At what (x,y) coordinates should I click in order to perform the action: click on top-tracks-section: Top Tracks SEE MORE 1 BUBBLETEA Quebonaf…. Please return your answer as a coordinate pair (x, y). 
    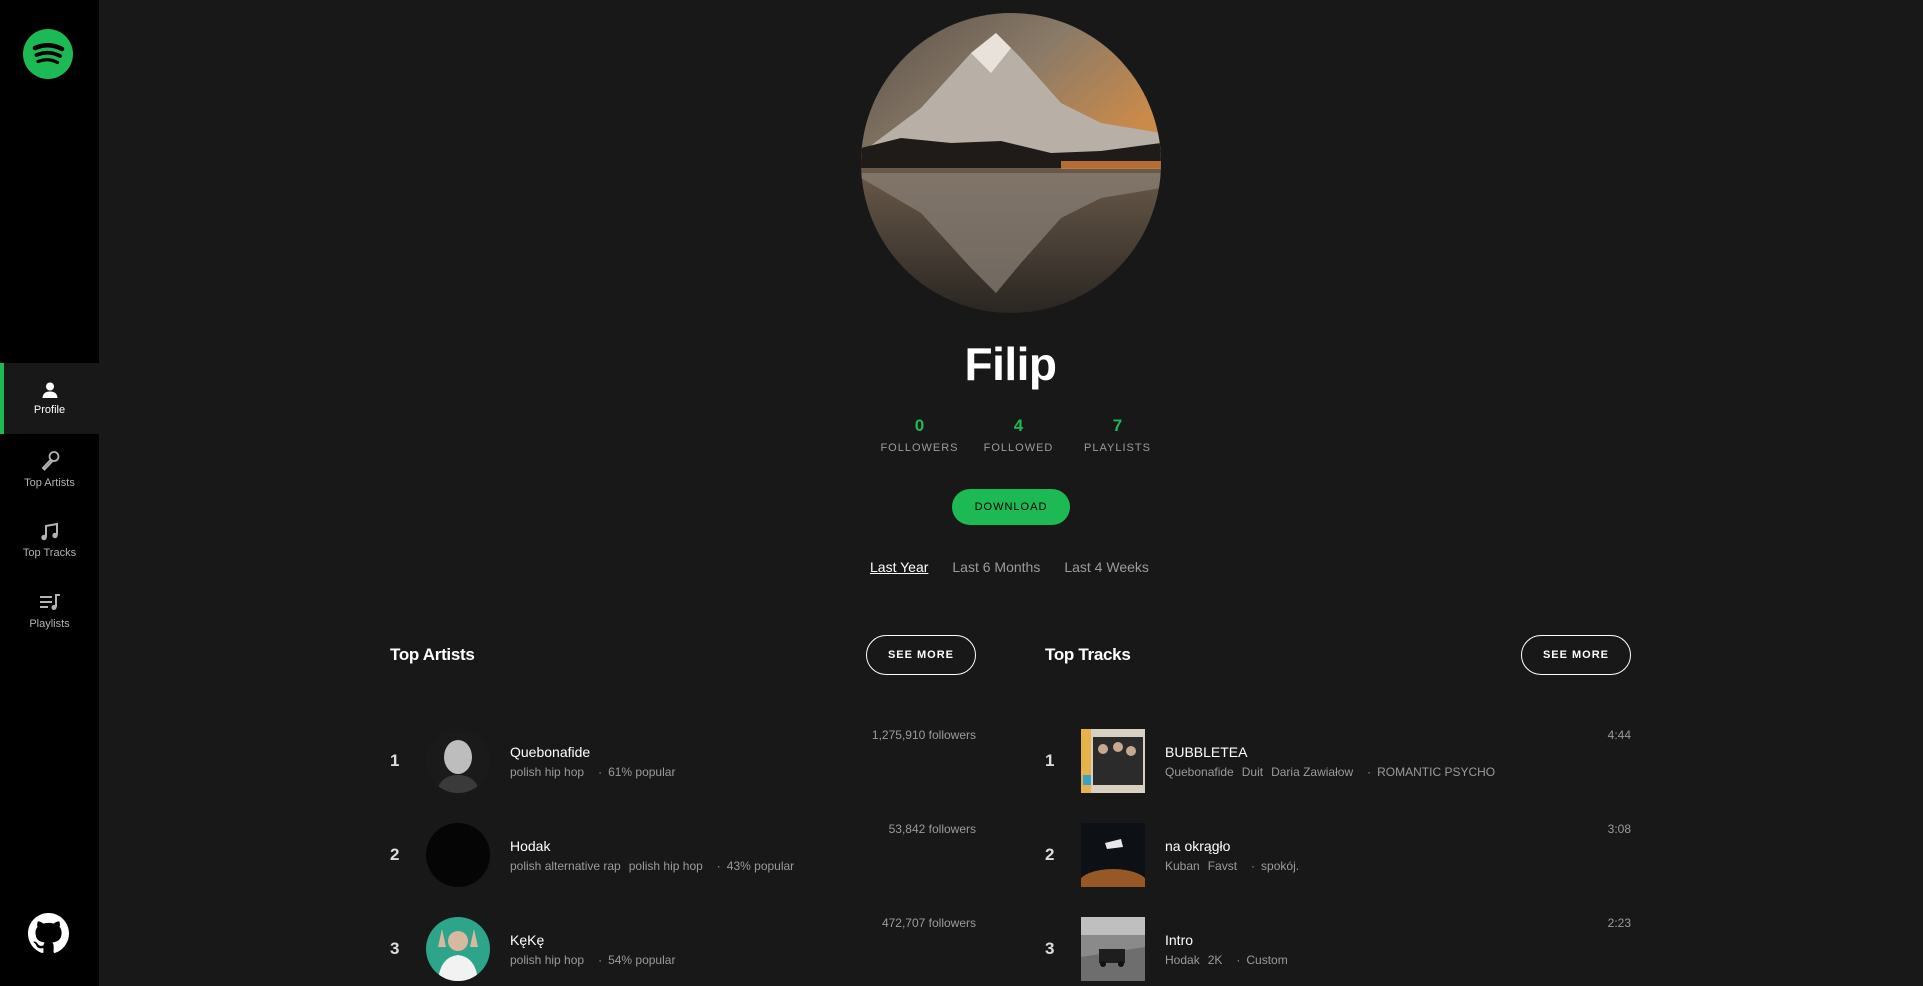
    Looking at the image, I should click on (1338, 810).